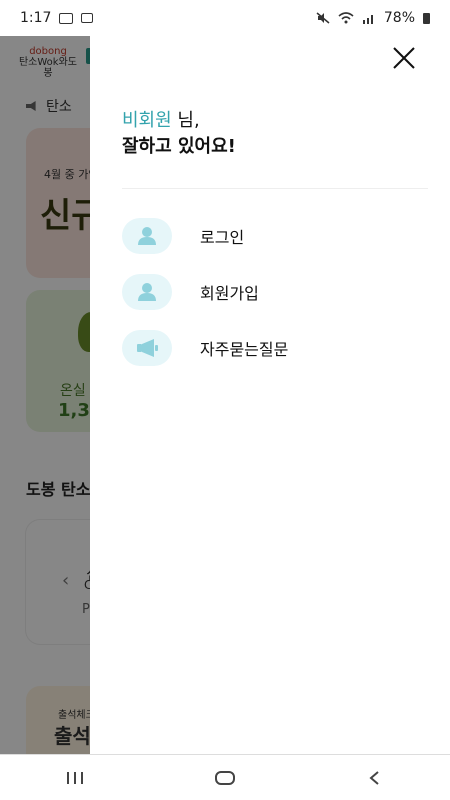 The image size is (450, 800). I want to click on menu-item-signup: 회원가입, so click(272, 292).